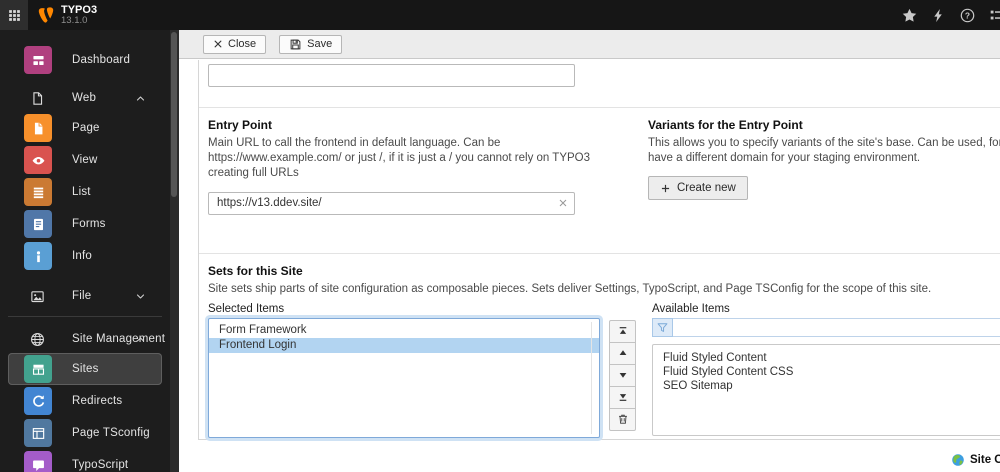 The height and width of the screenshot is (472, 1000). I want to click on typo3-logo-icon, so click(46, 15).